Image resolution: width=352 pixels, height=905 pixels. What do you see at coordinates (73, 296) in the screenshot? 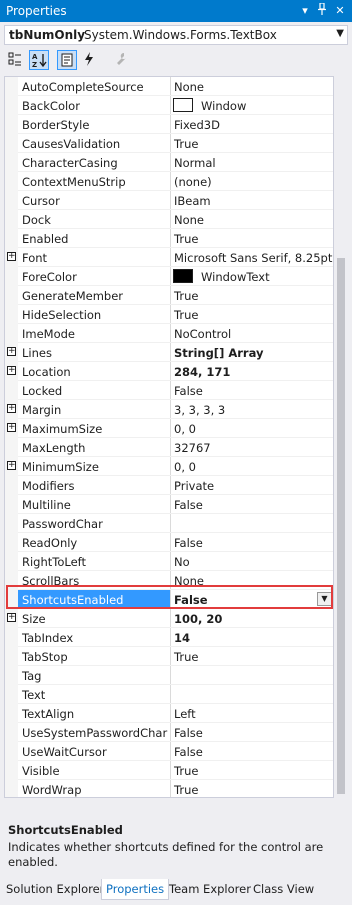
I see `property-name: GenerateMember` at bounding box center [73, 296].